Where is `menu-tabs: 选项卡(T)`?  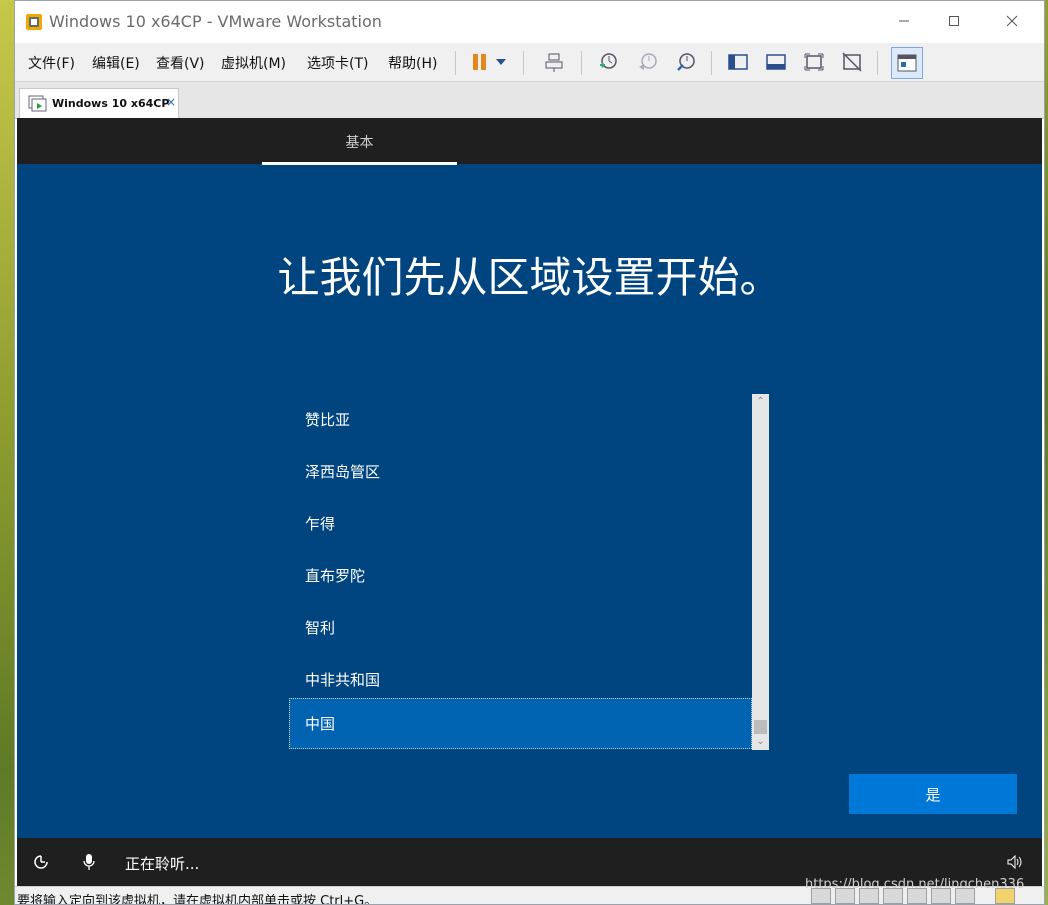 menu-tabs: 选项卡(T) is located at coordinates (337, 63).